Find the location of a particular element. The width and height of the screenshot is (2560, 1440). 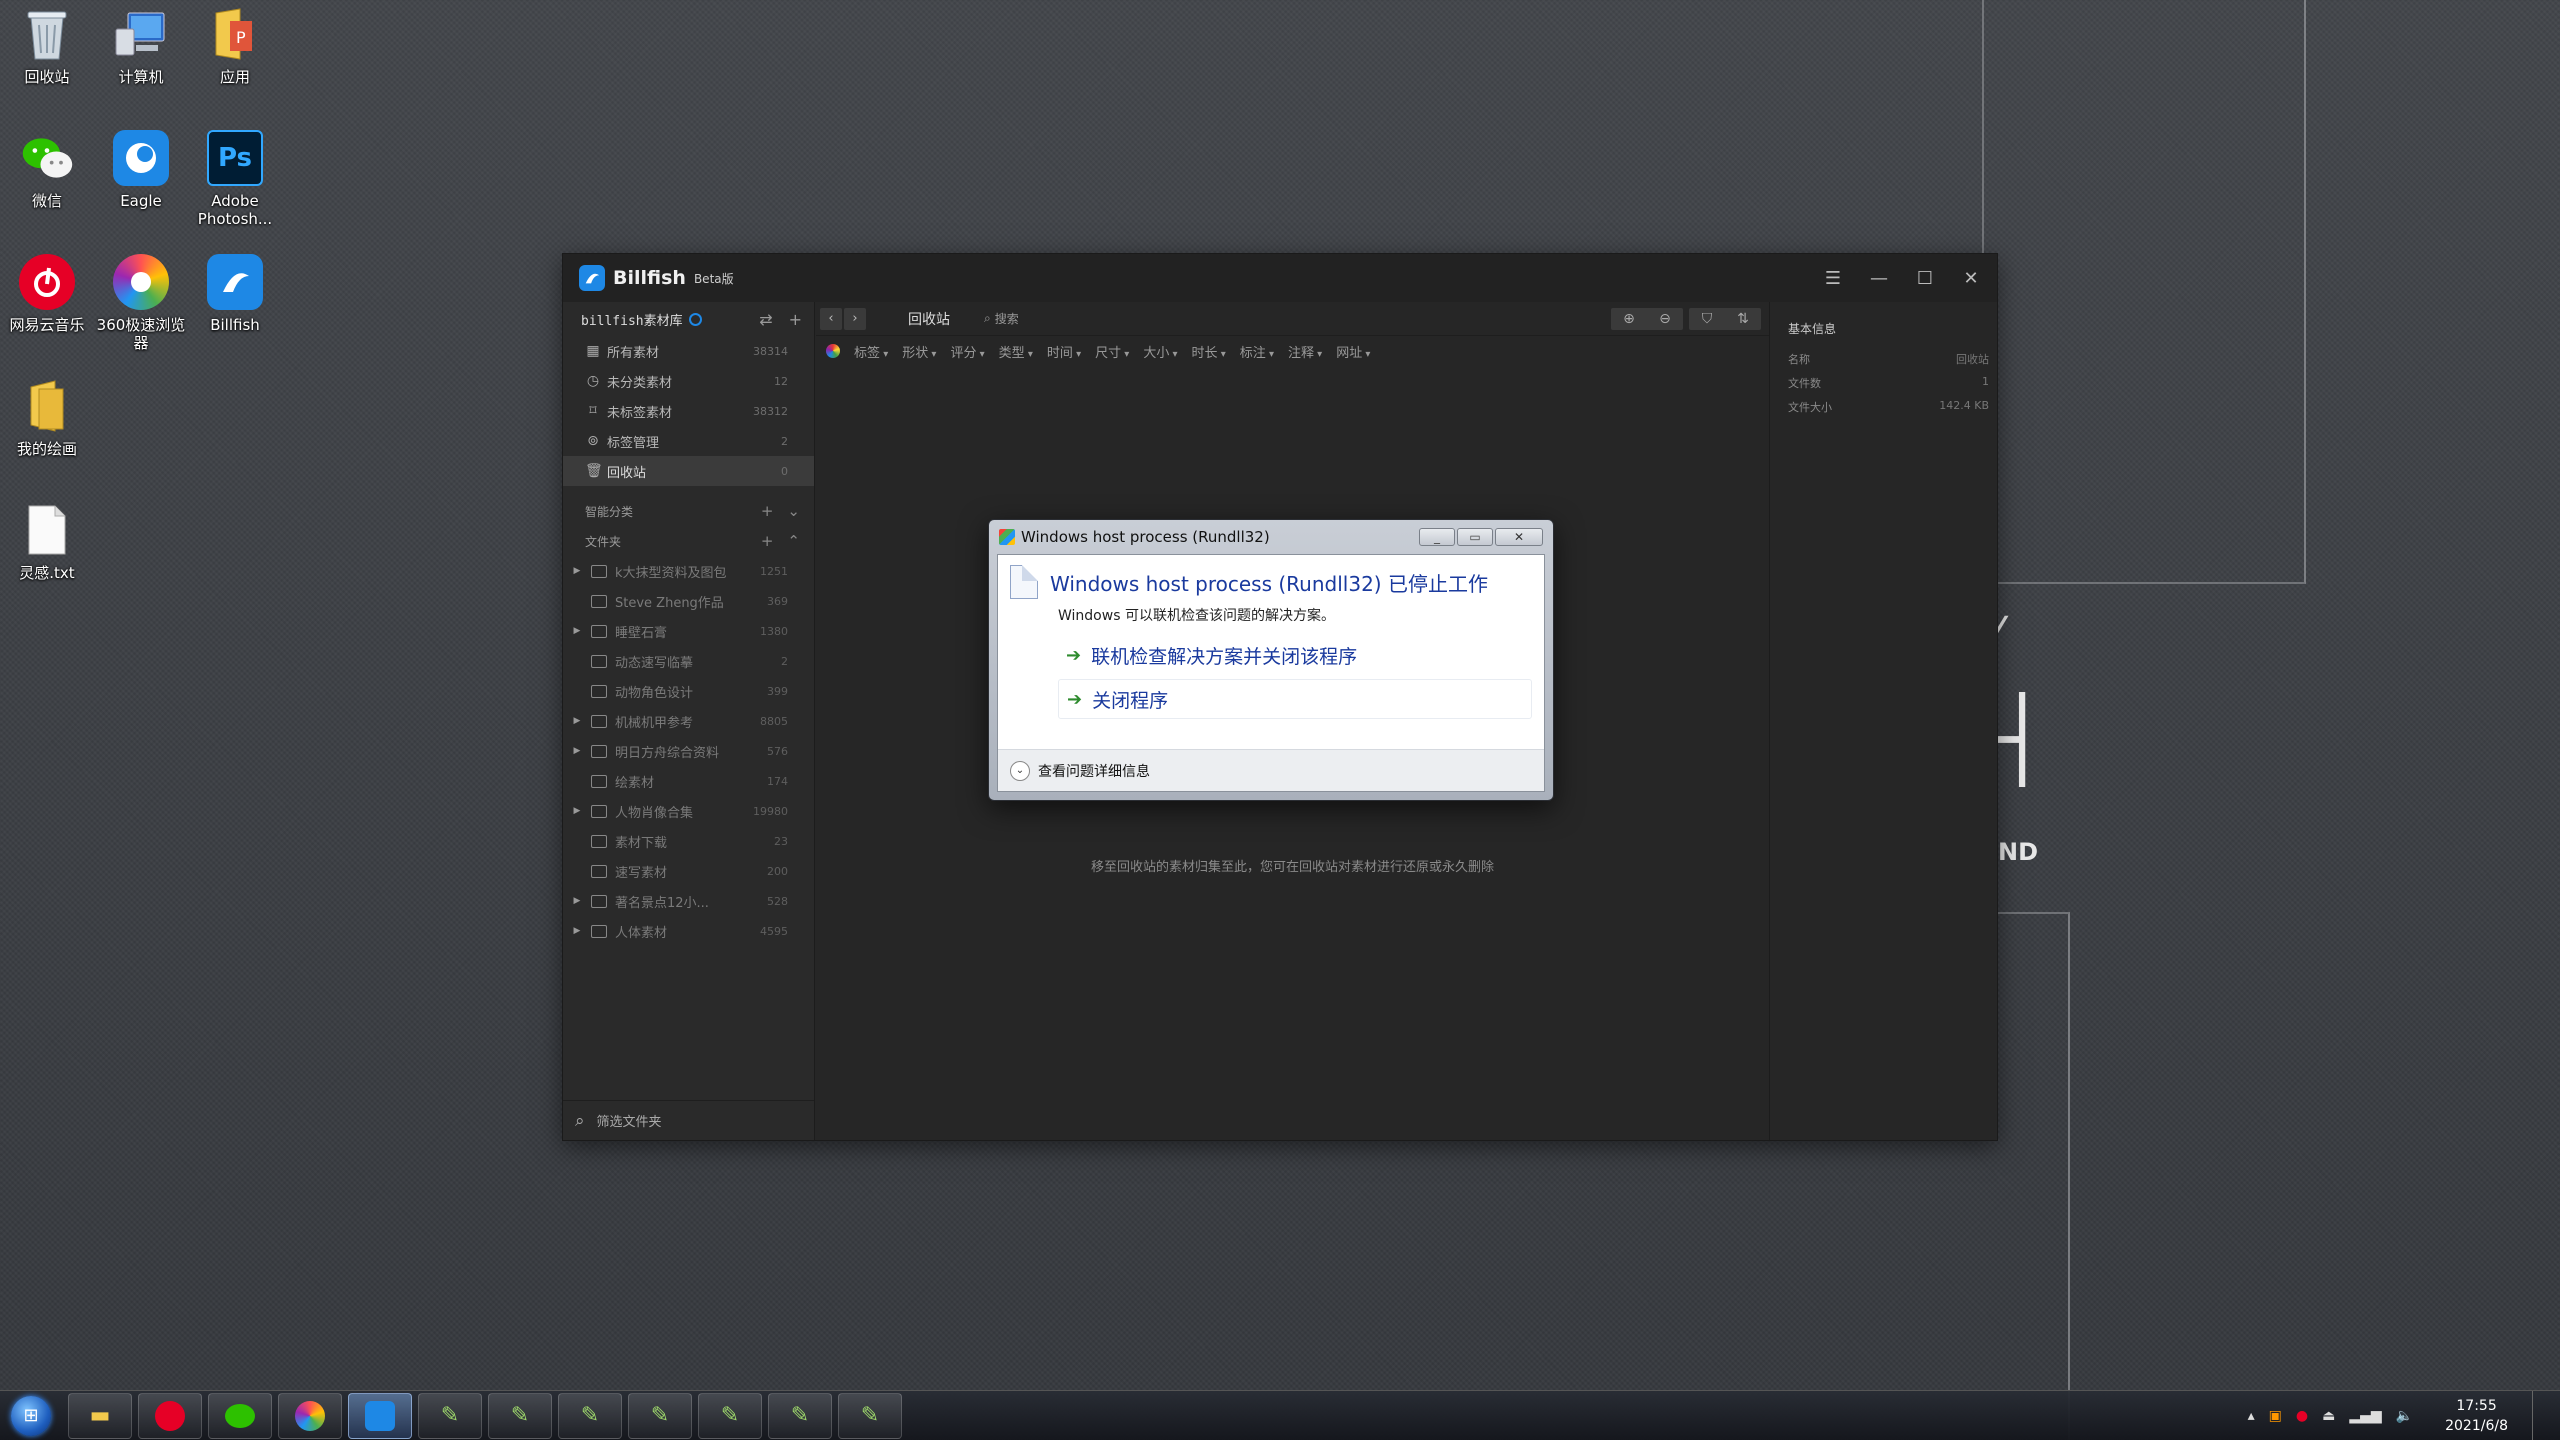

volume-icon: 🔈 is located at coordinates (2404, 1416).